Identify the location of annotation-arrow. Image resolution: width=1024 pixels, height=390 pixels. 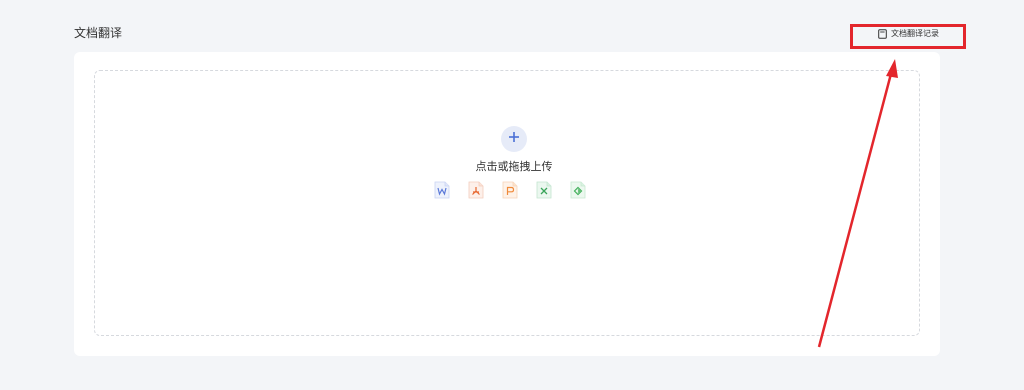
(857, 203).